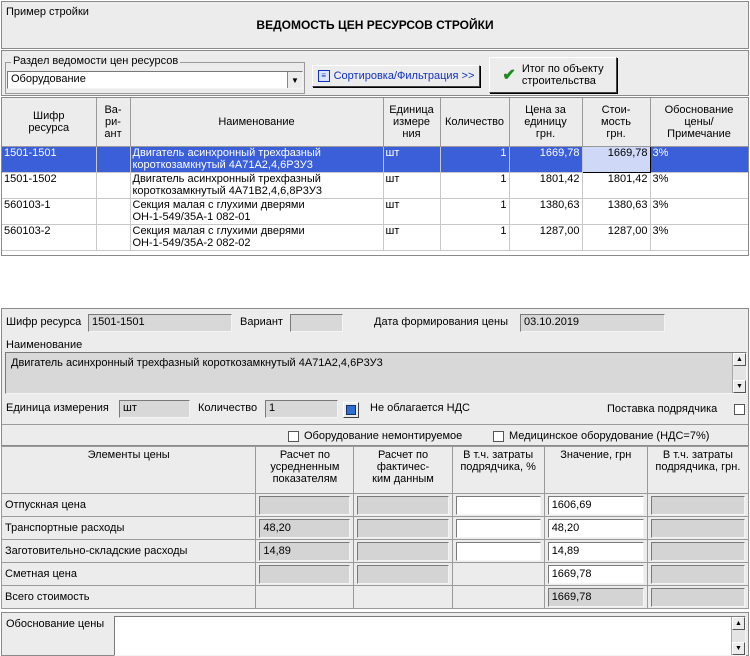 This screenshot has width=750, height=656. I want to click on contractor-supply-checkbox, so click(739, 409).